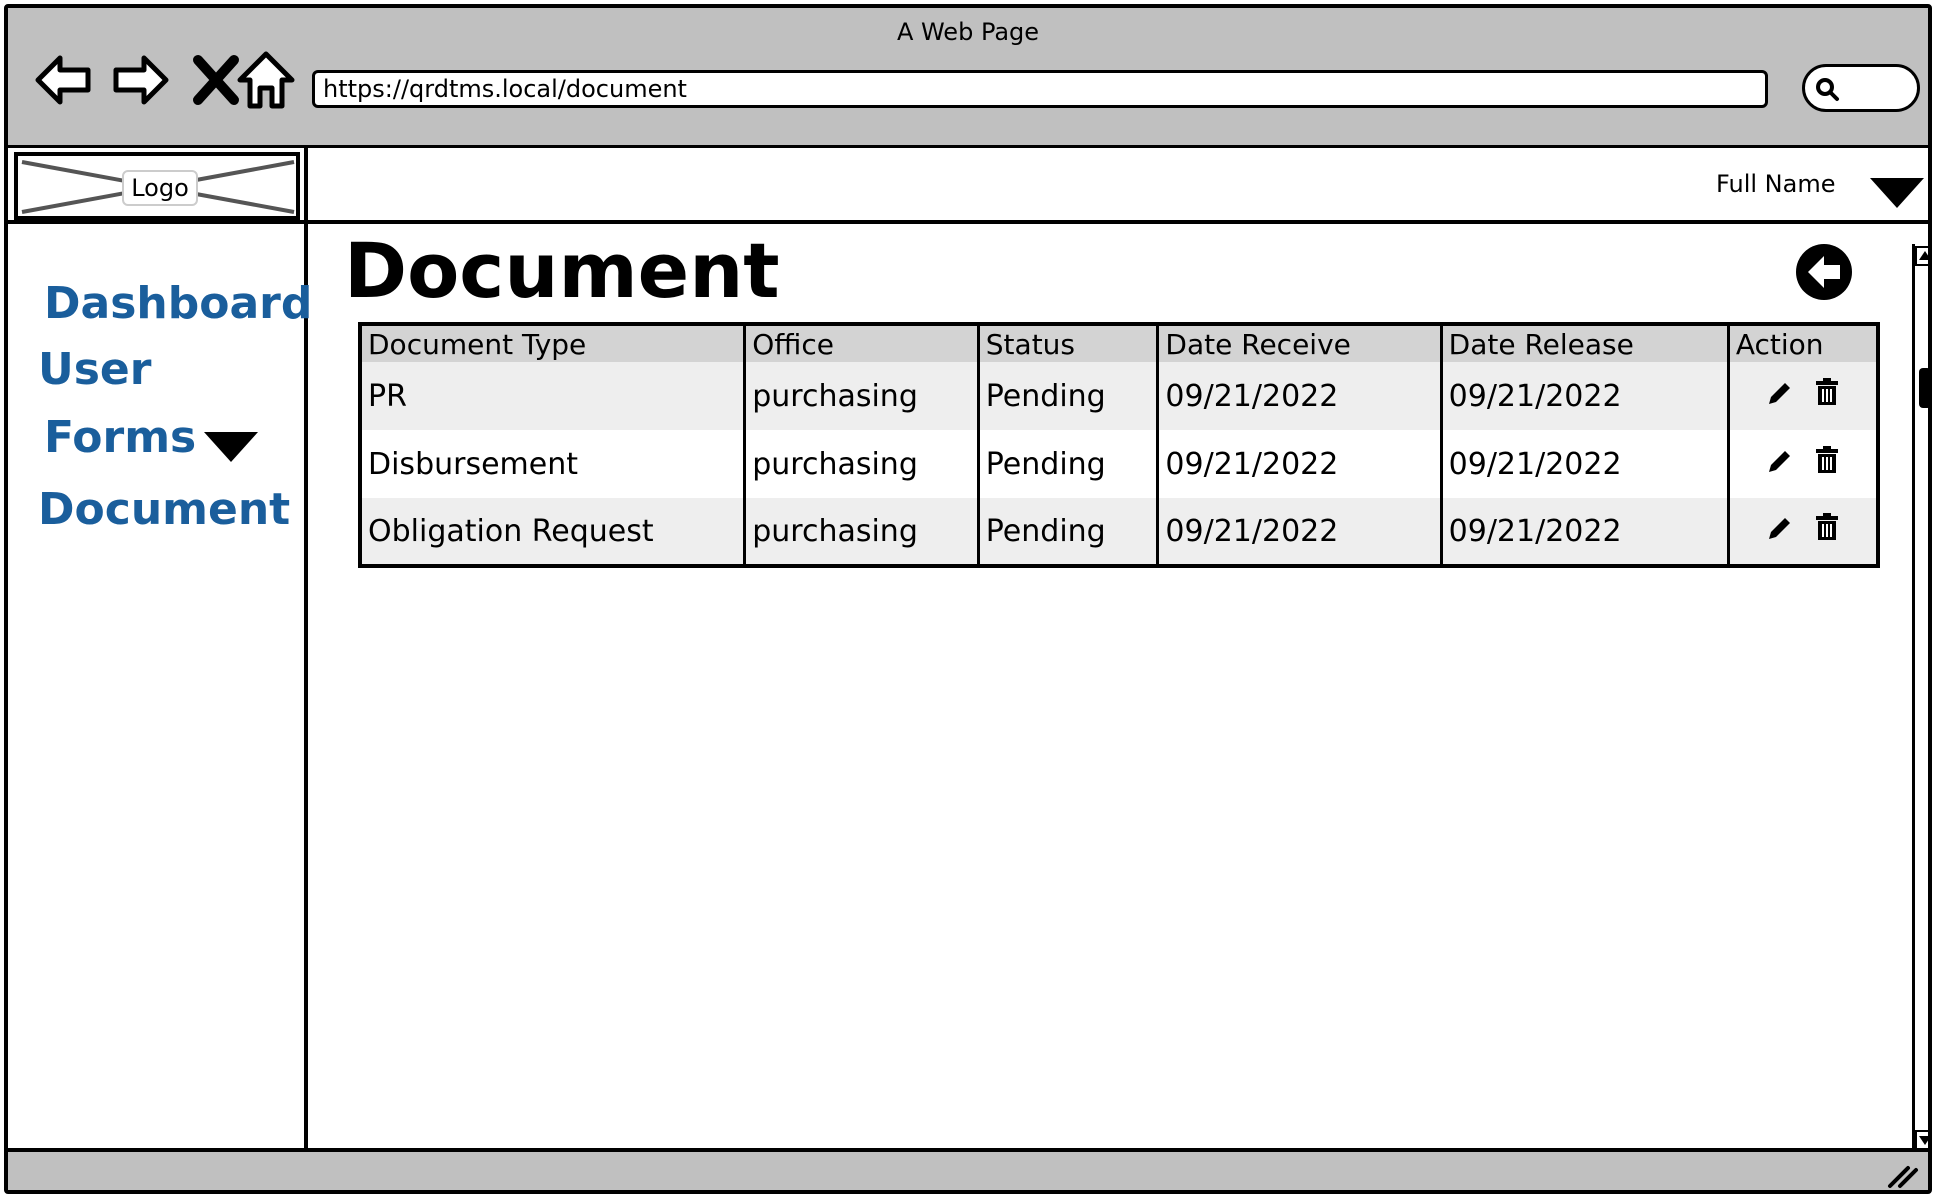  What do you see at coordinates (1775, 184) in the screenshot?
I see `user-name: Full Name` at bounding box center [1775, 184].